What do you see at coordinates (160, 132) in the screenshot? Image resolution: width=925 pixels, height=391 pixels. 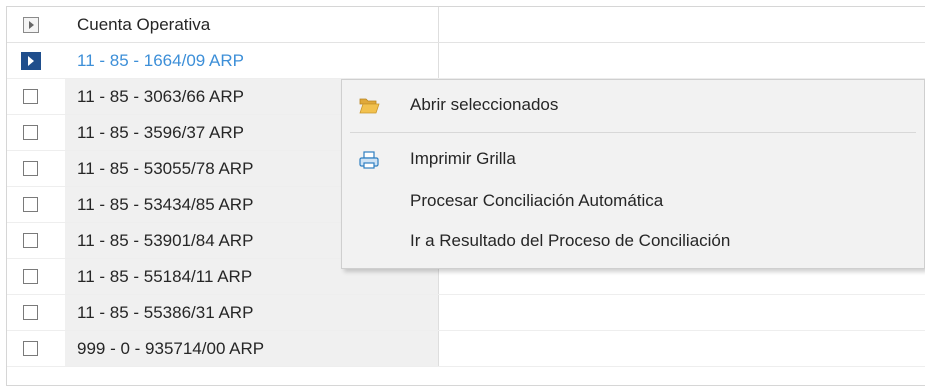 I see `cuenta-label: 11 - 85 - 3596/37 ARP` at bounding box center [160, 132].